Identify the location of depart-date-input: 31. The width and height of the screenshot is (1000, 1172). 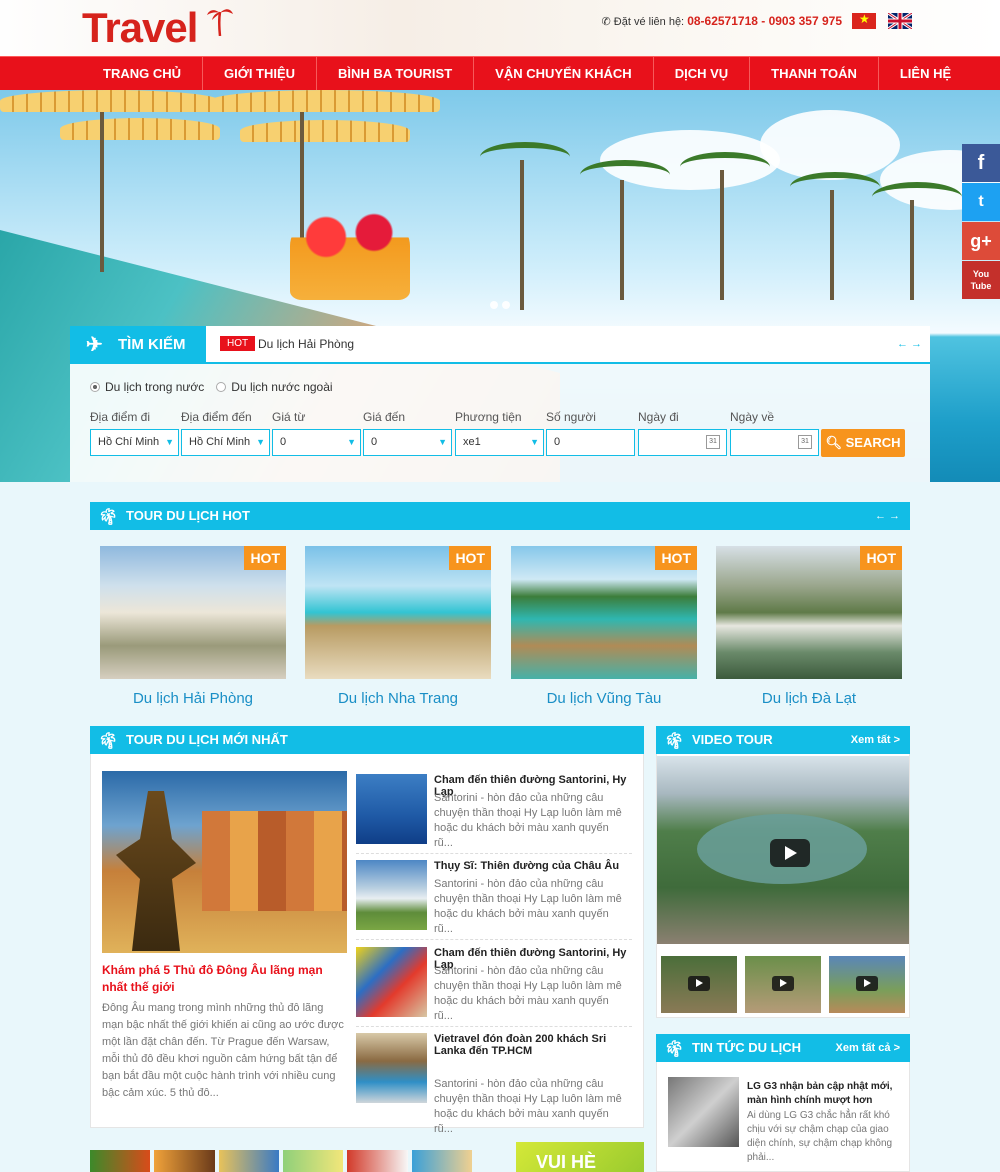
(682, 442).